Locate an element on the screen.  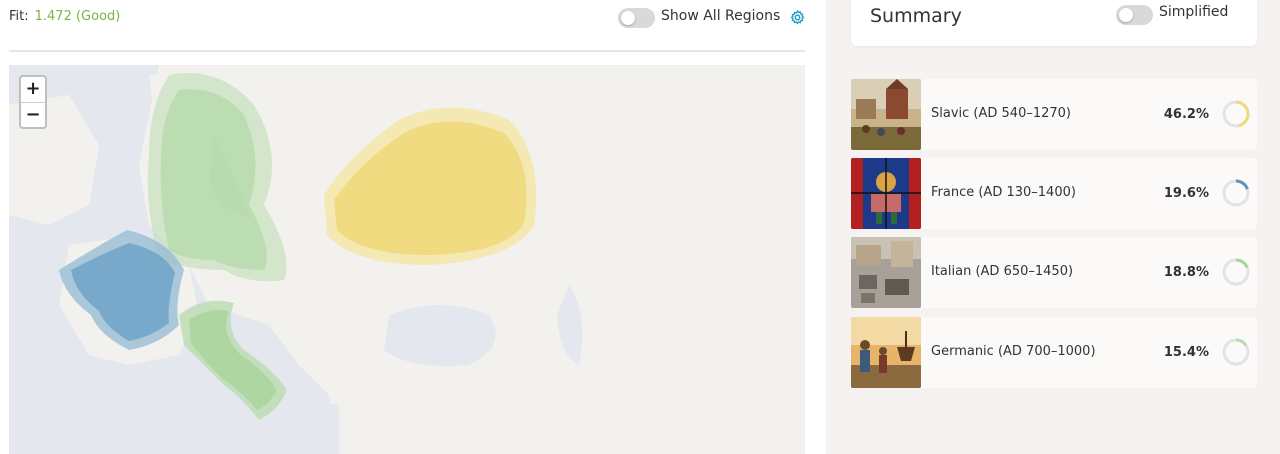
population-name: Italian (AD 650–1450) is located at coordinates (1002, 271).